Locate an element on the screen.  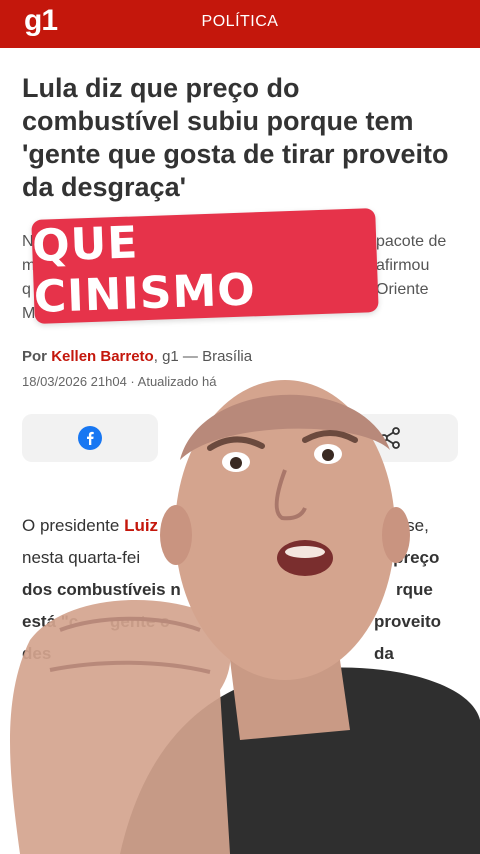
byline: Por Kellen Barreto, g1 — Brasília is located at coordinates (137, 356).